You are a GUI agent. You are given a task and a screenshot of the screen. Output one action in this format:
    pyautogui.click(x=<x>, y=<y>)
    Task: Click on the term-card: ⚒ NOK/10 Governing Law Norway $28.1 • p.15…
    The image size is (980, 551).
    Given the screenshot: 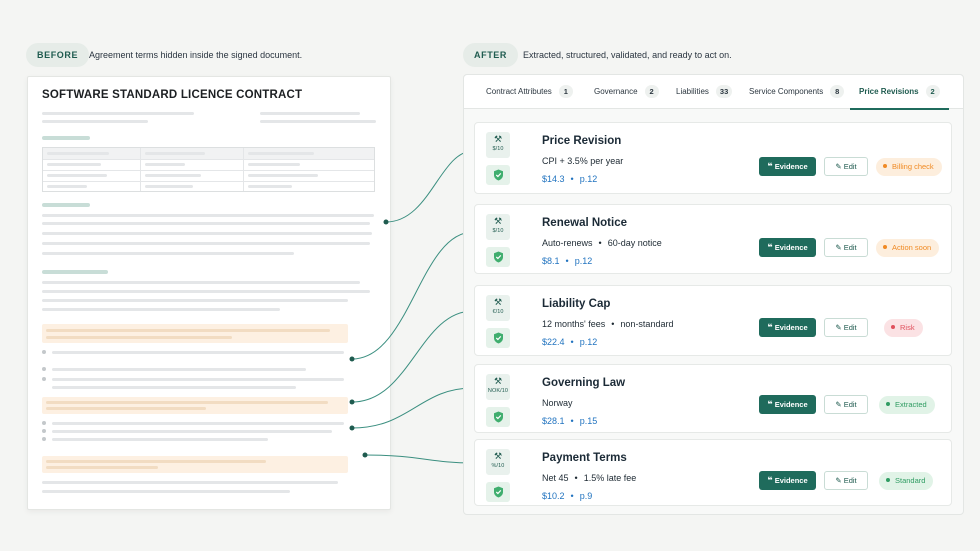 What is the action you would take?
    pyautogui.click(x=713, y=398)
    